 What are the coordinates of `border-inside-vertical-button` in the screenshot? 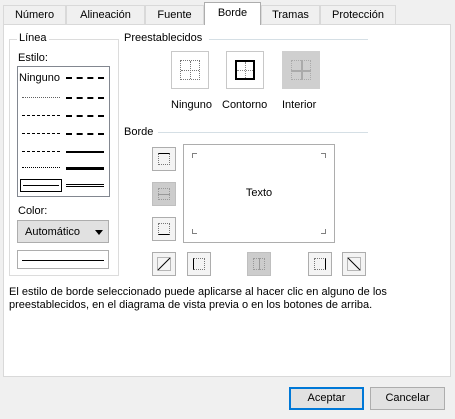 It's located at (259, 264).